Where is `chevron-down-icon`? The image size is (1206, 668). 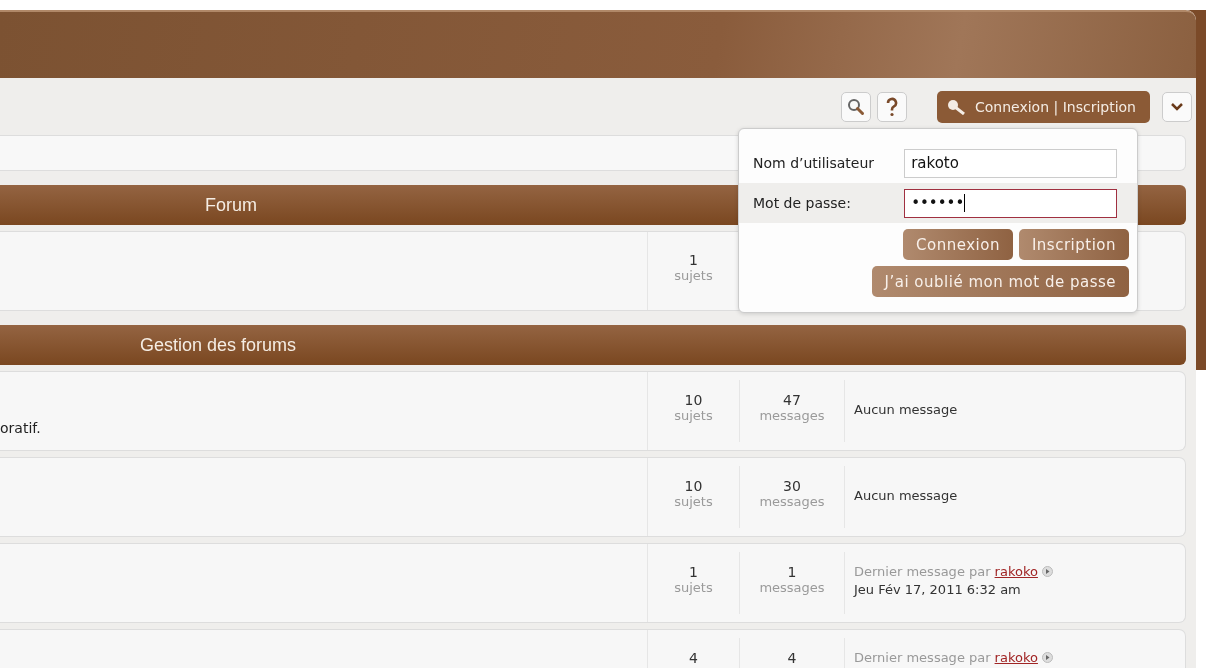
chevron-down-icon is located at coordinates (1177, 106).